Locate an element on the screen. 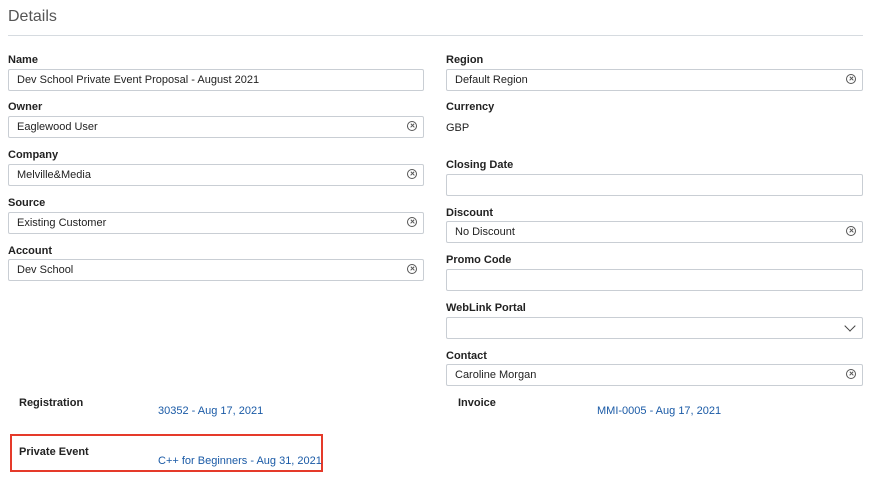 This screenshot has width=874, height=482. closing-date-label: Closing Date is located at coordinates (480, 165).